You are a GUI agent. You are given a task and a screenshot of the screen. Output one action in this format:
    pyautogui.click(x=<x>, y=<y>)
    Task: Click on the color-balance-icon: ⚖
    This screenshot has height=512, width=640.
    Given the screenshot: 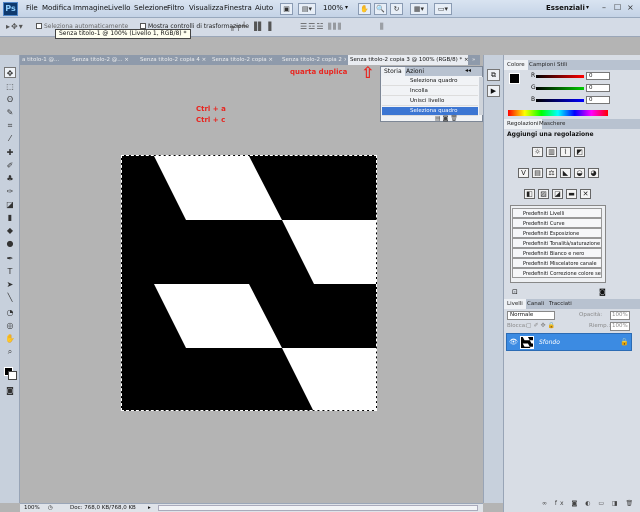 What is the action you would take?
    pyautogui.click(x=551, y=173)
    